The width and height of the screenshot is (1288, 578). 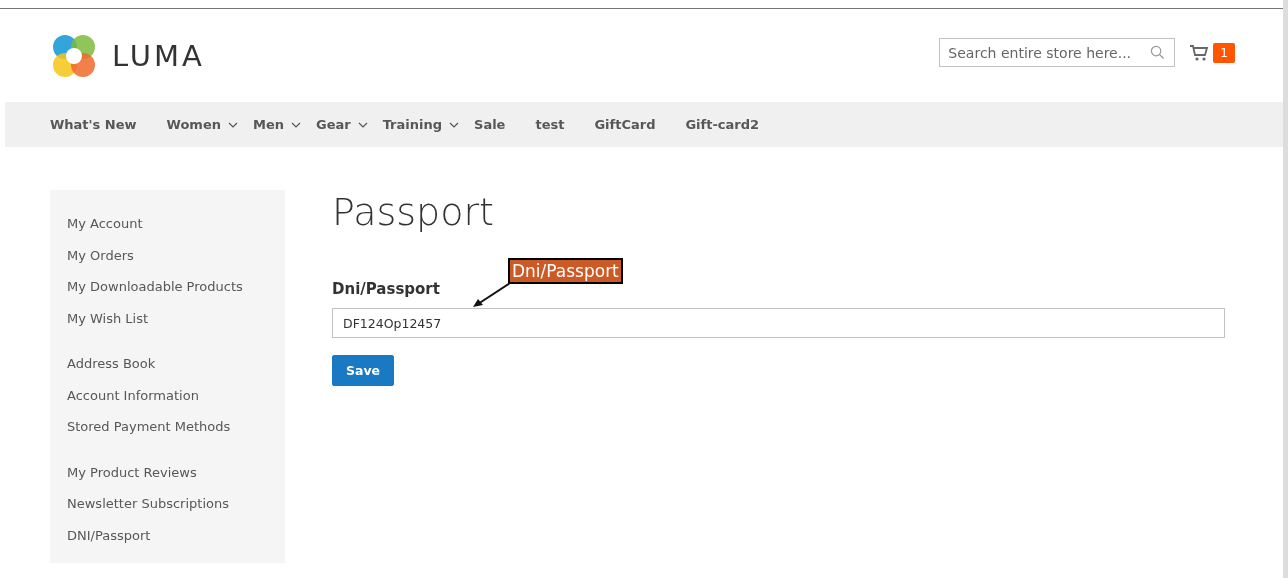 What do you see at coordinates (342, 124) in the screenshot?
I see `nav-item: Gear` at bounding box center [342, 124].